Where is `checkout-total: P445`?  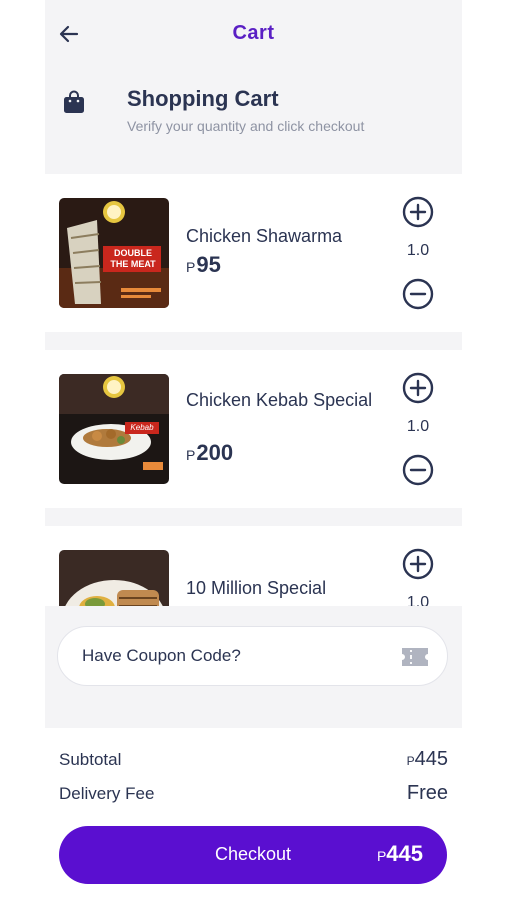 checkout-total: P445 is located at coordinates (400, 854).